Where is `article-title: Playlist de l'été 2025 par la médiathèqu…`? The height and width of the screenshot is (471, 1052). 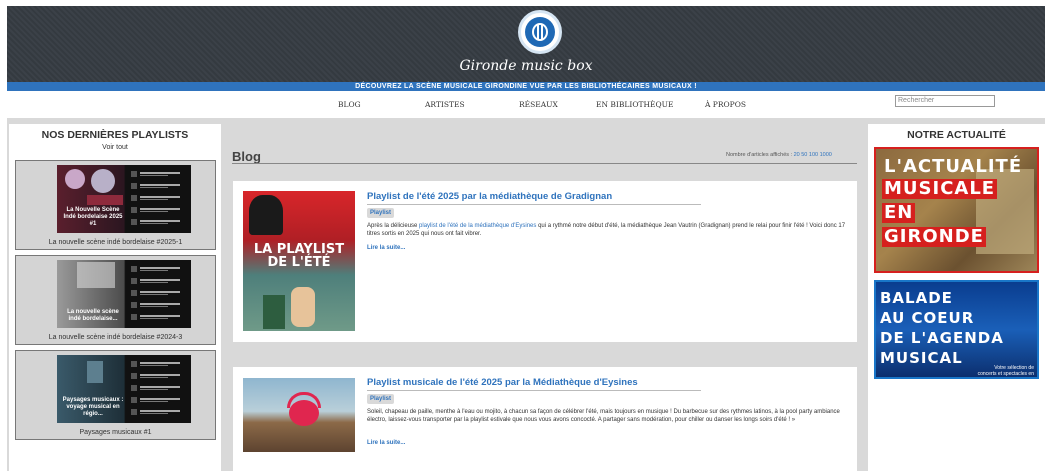
article-title: Playlist de l'été 2025 par la médiathèqu… is located at coordinates (489, 196).